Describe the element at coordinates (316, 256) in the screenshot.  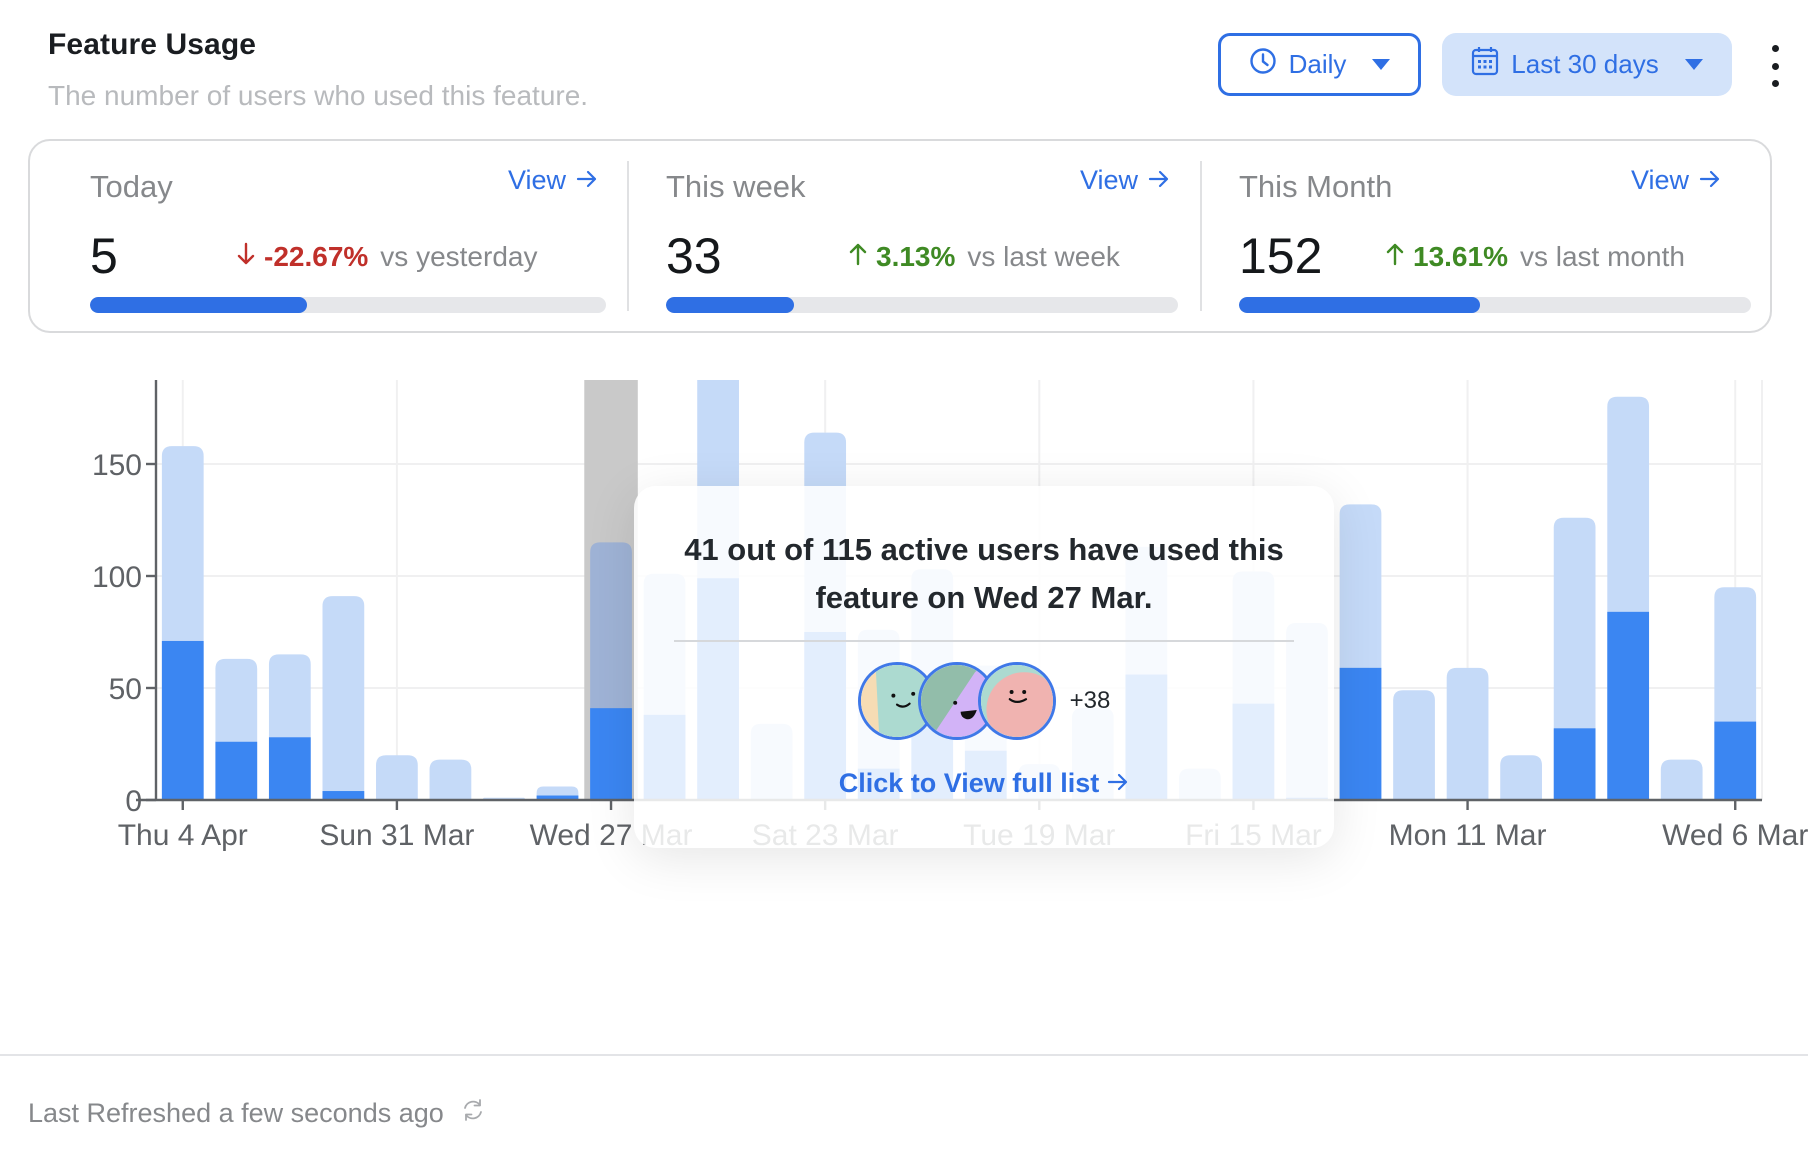
I see `change-percent: -22.67%` at that location.